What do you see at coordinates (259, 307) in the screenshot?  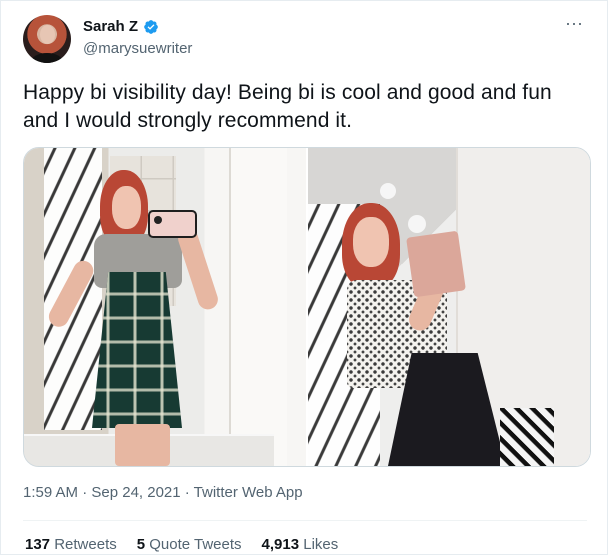 I see `door-edge` at bounding box center [259, 307].